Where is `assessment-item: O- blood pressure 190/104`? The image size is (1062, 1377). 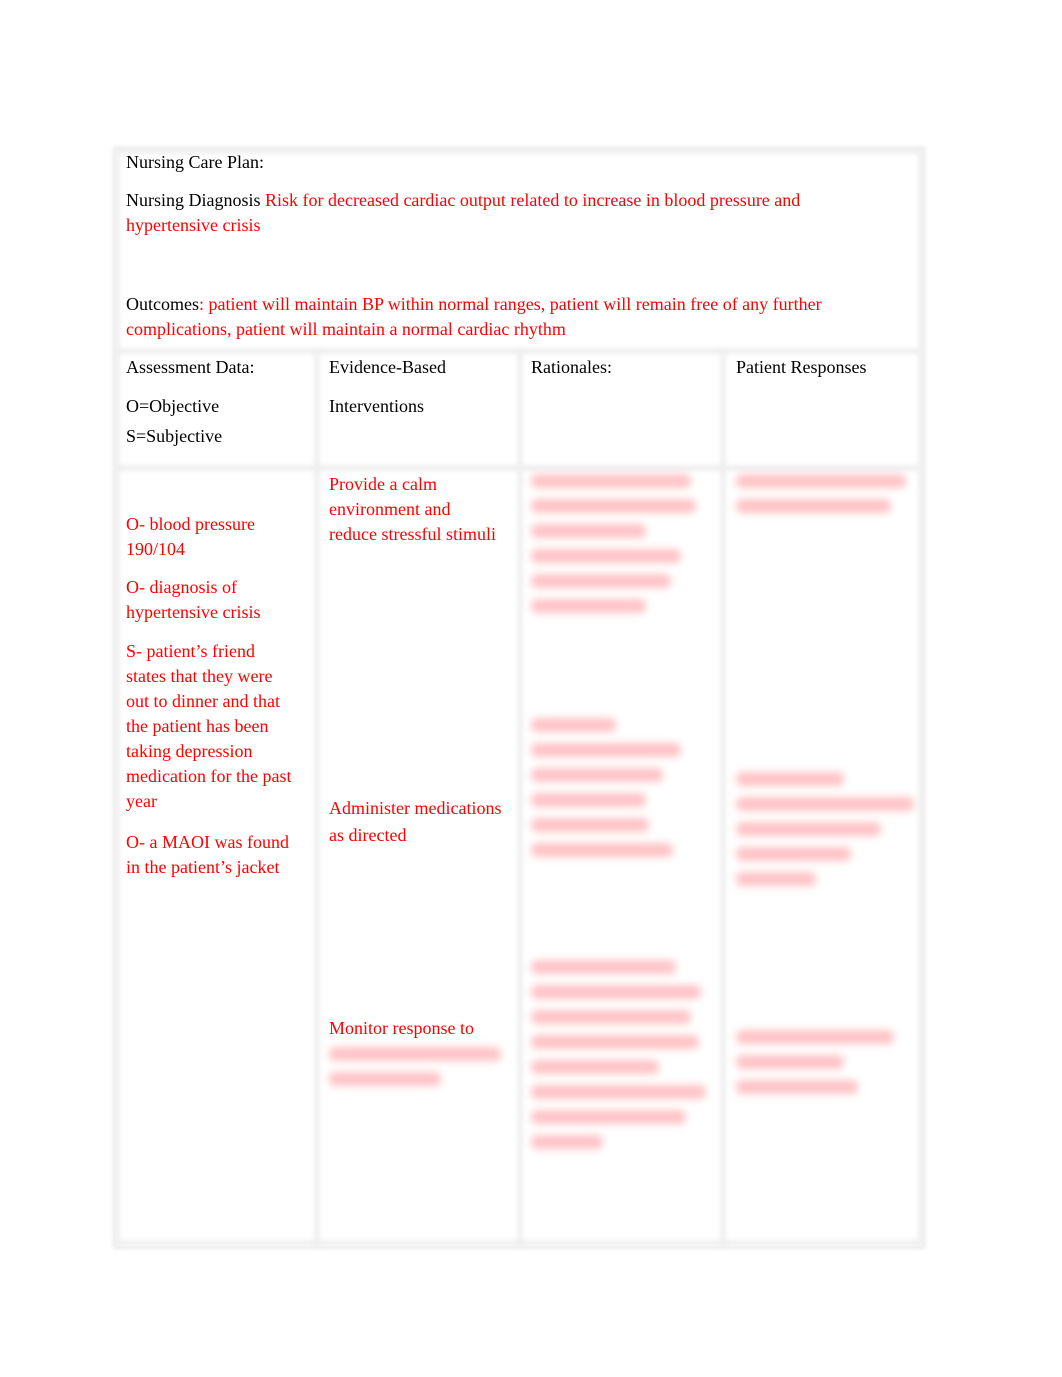
assessment-item: O- blood pressure 190/104 is located at coordinates (190, 537).